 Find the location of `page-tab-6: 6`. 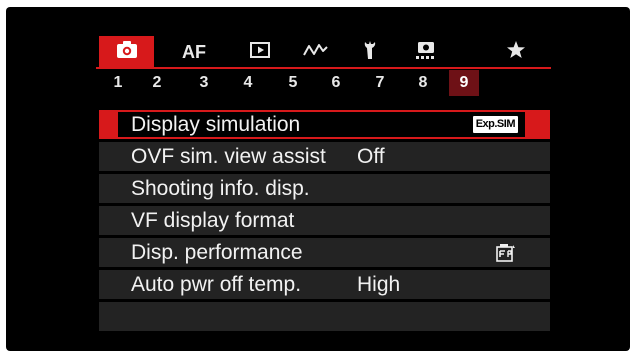

page-tab-6: 6 is located at coordinates (336, 83).